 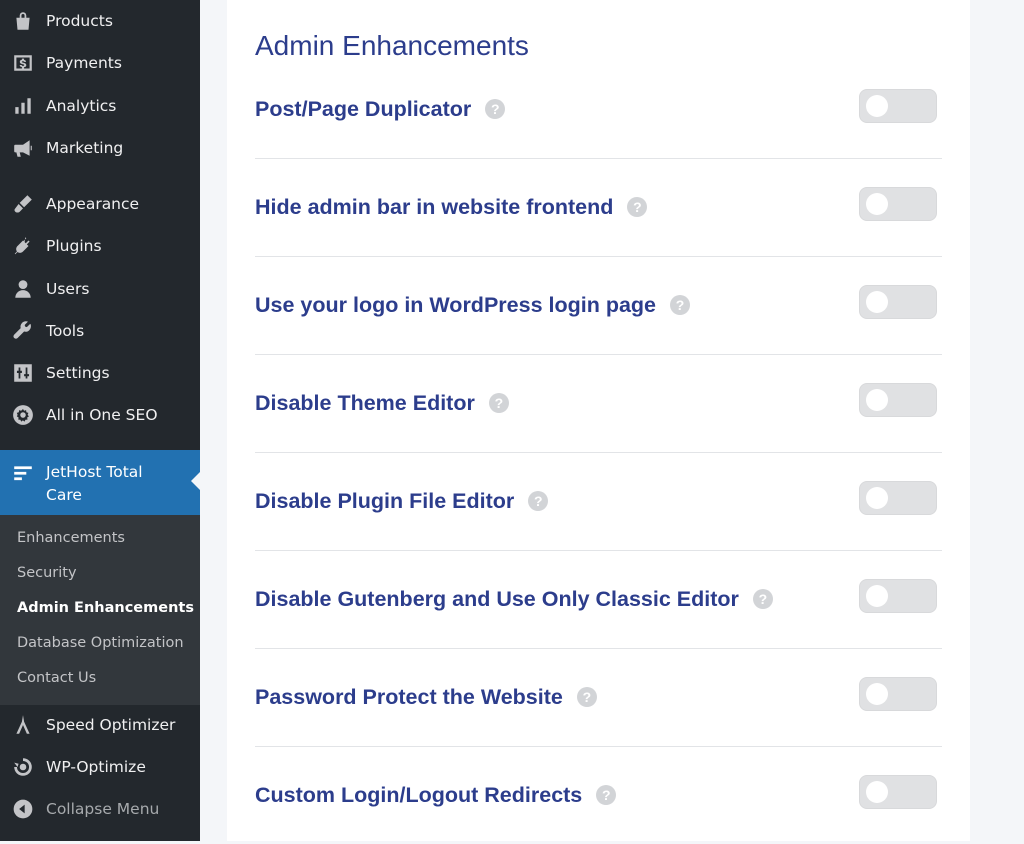 What do you see at coordinates (434, 206) in the screenshot?
I see `setting-label: Hide admin bar in website frontend` at bounding box center [434, 206].